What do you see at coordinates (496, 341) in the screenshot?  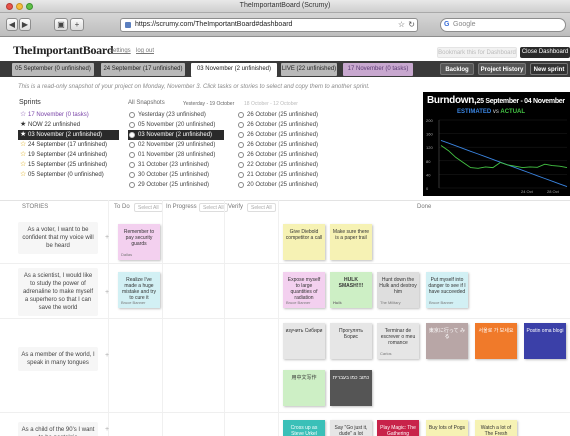 I see `task-note: 서울로 가 보세요` at bounding box center [496, 341].